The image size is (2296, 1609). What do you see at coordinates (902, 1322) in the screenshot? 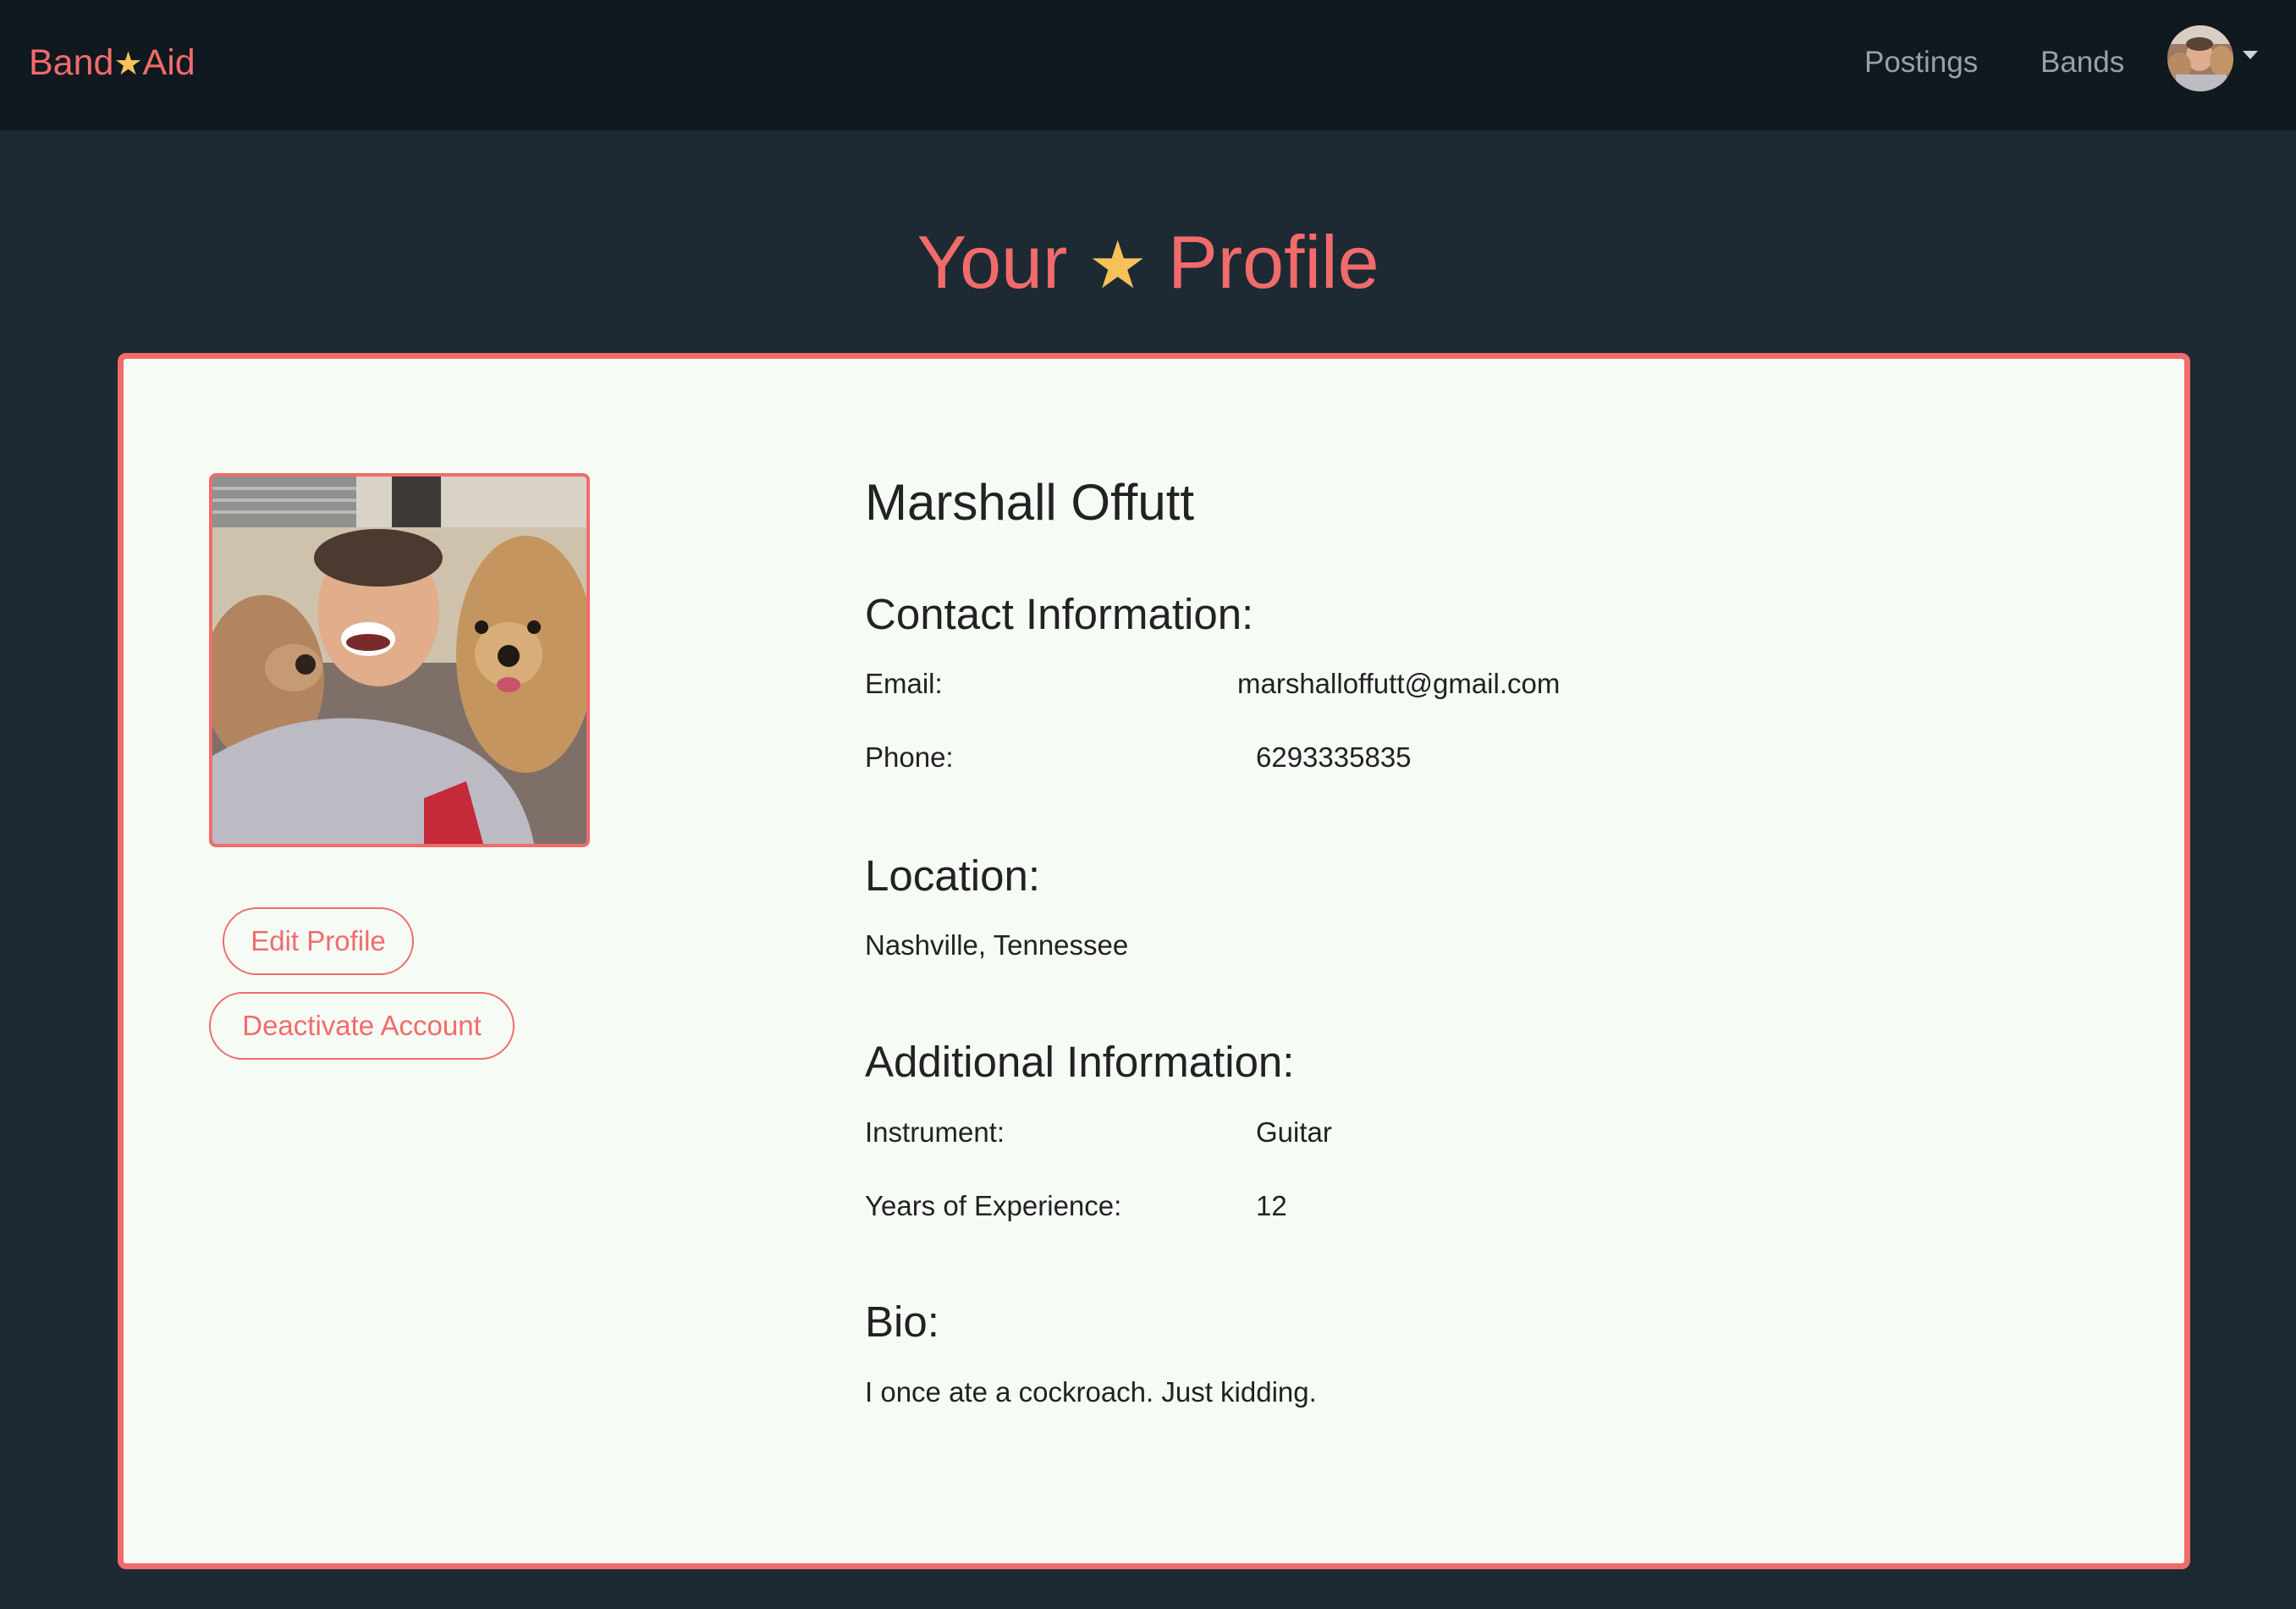
I see `bio-heading: Bio:` at bounding box center [902, 1322].